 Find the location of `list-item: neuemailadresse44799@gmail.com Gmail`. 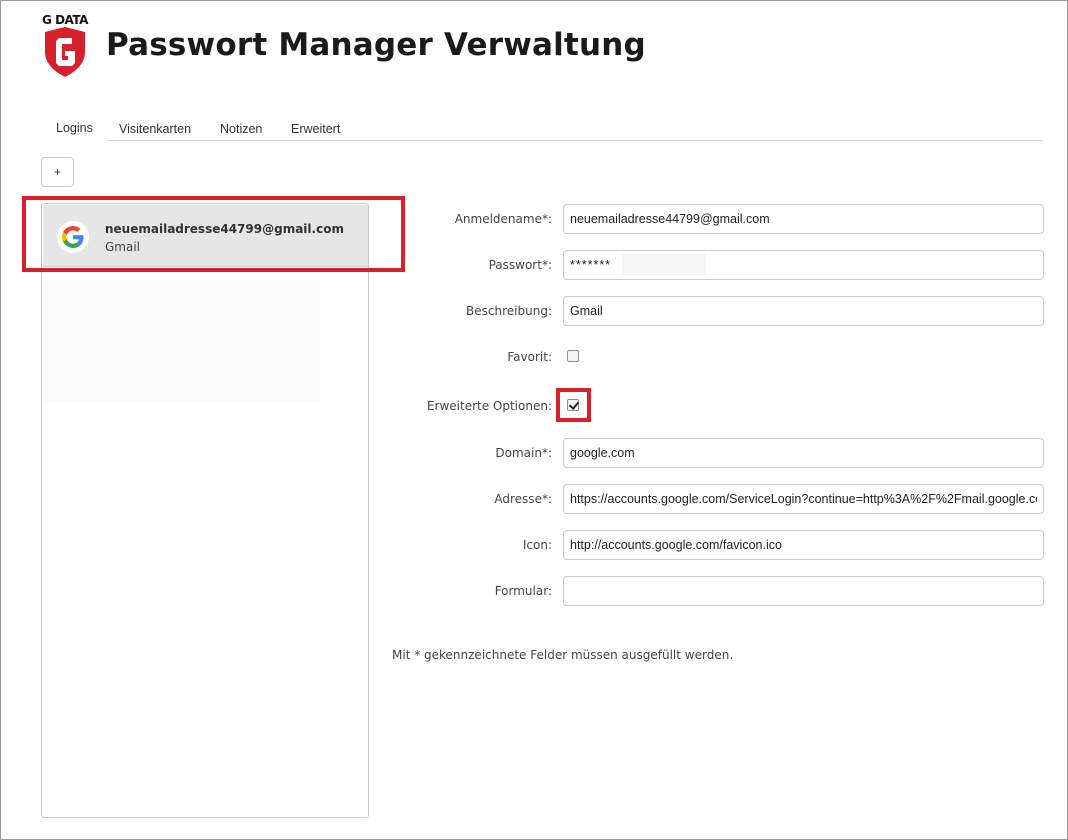

list-item: neuemailadresse44799@gmail.com Gmail is located at coordinates (205, 236).